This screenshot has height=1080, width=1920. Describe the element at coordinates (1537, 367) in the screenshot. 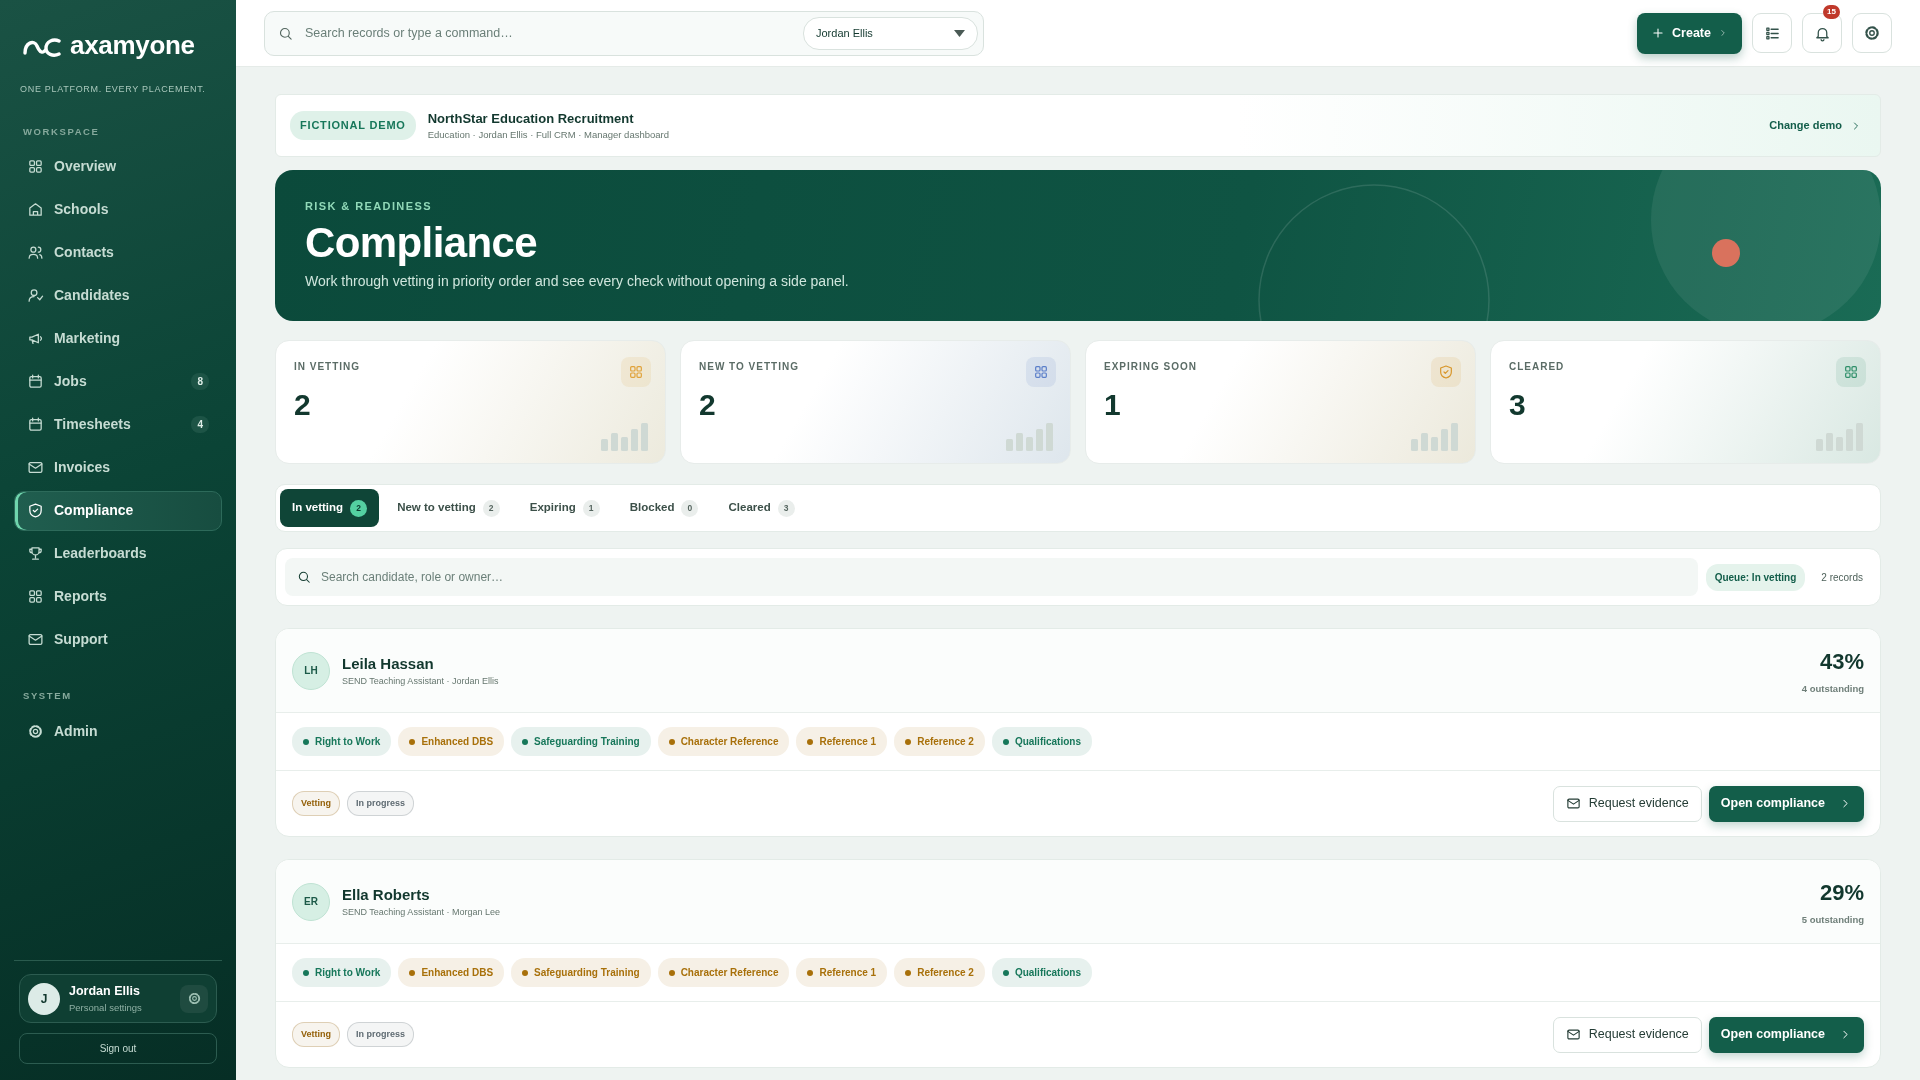

I see `stat-label: CLEARED` at that location.